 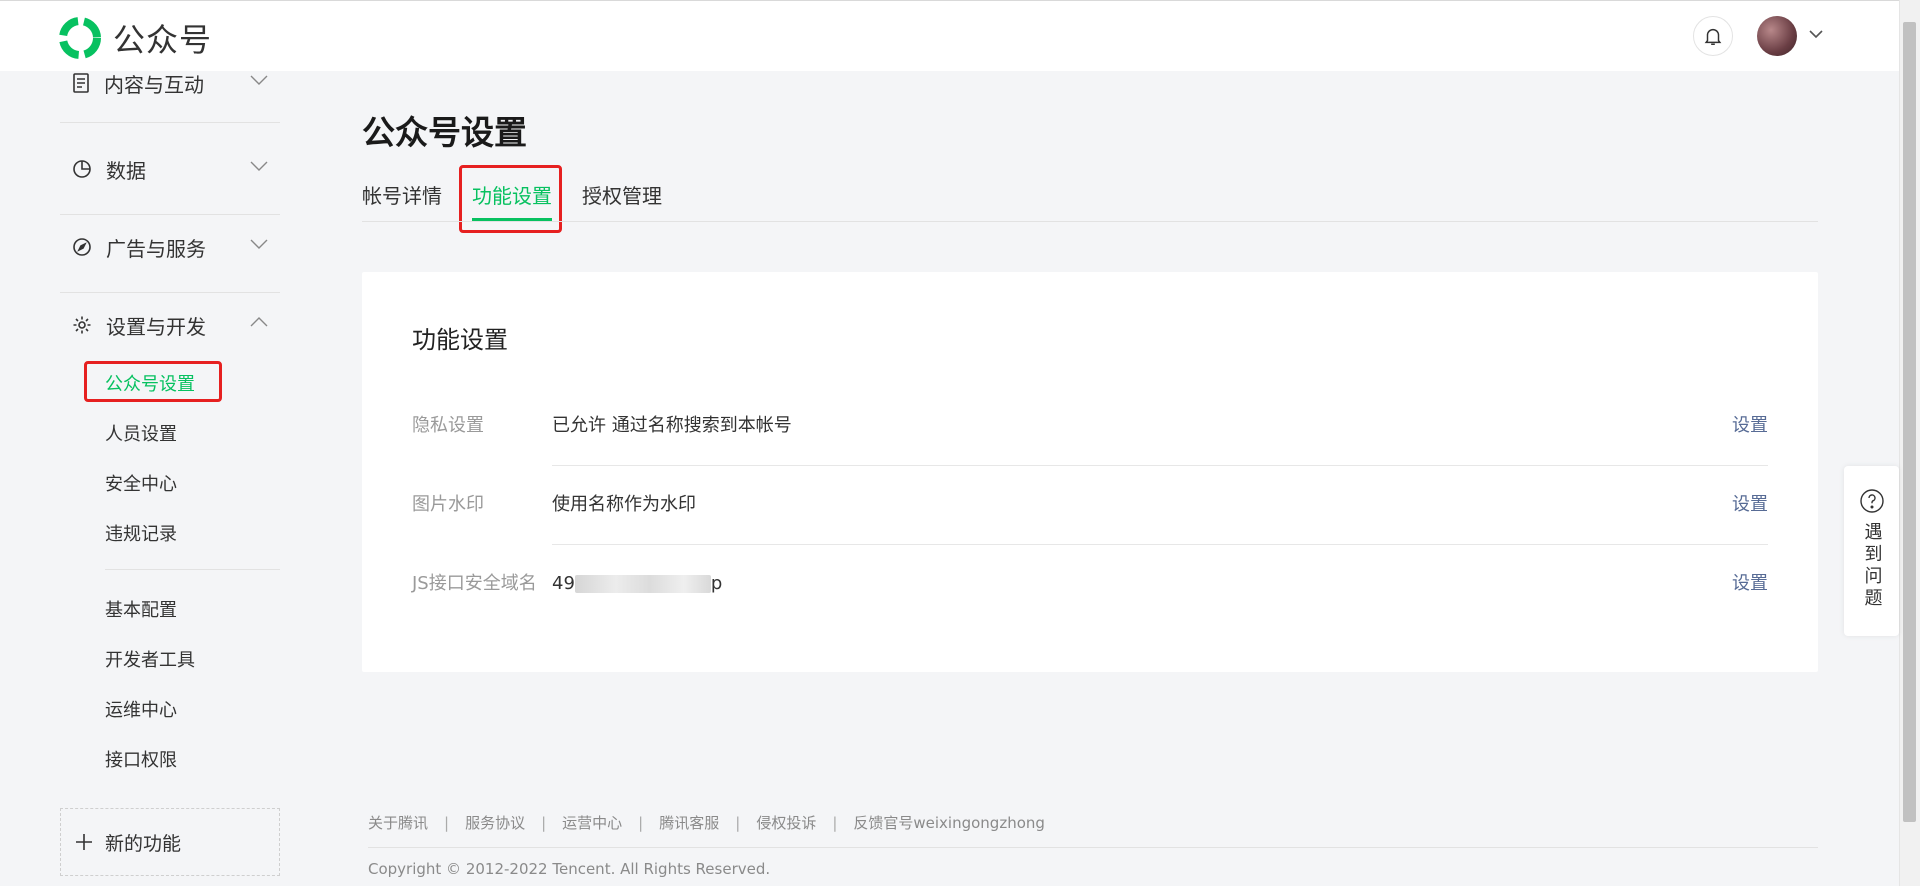 I want to click on sidebar-group-content: 内容与互动, so click(x=170, y=90).